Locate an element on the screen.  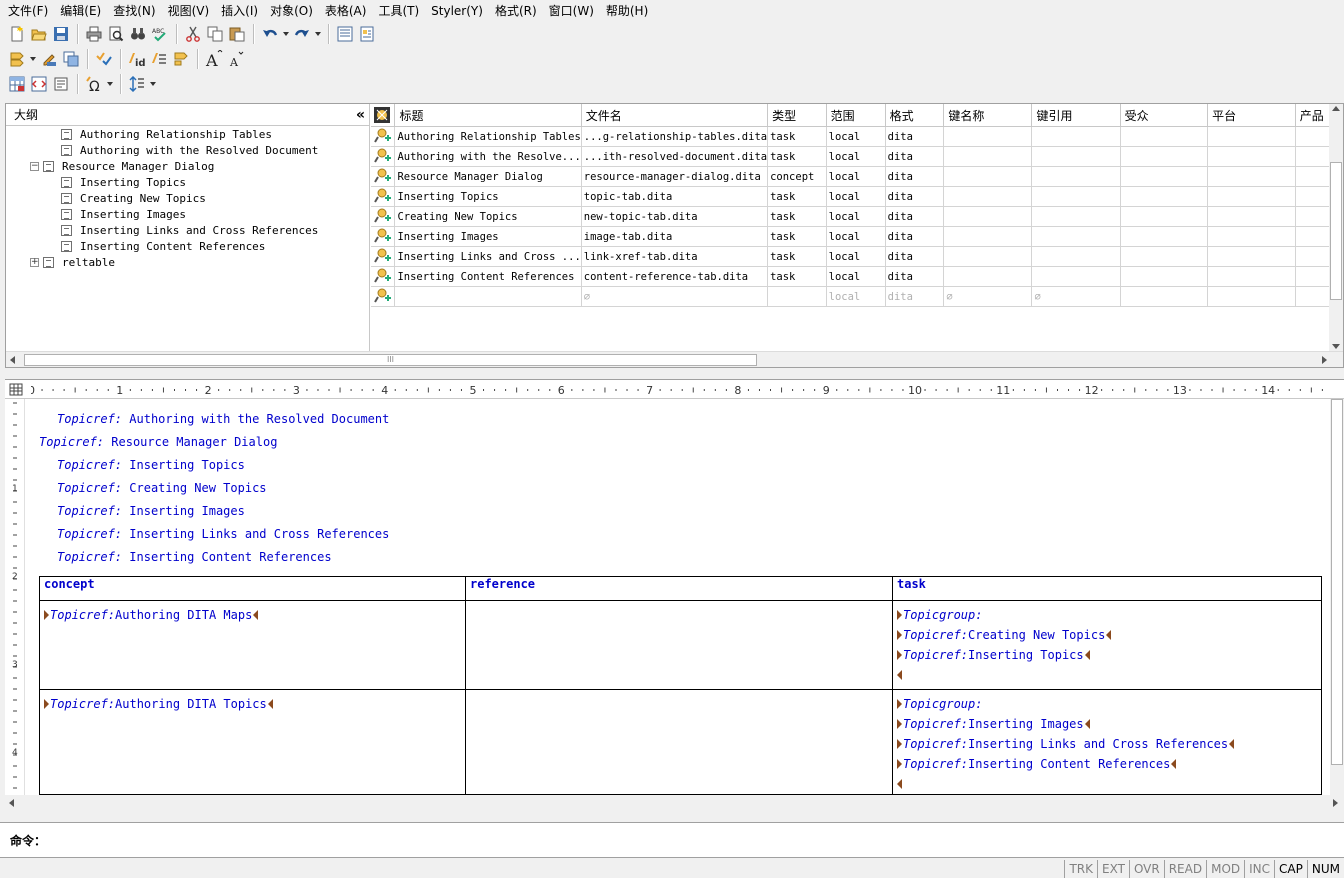
reltable-cell-concept: Topicref: Authoring DITA Topics is located at coordinates (252, 742).